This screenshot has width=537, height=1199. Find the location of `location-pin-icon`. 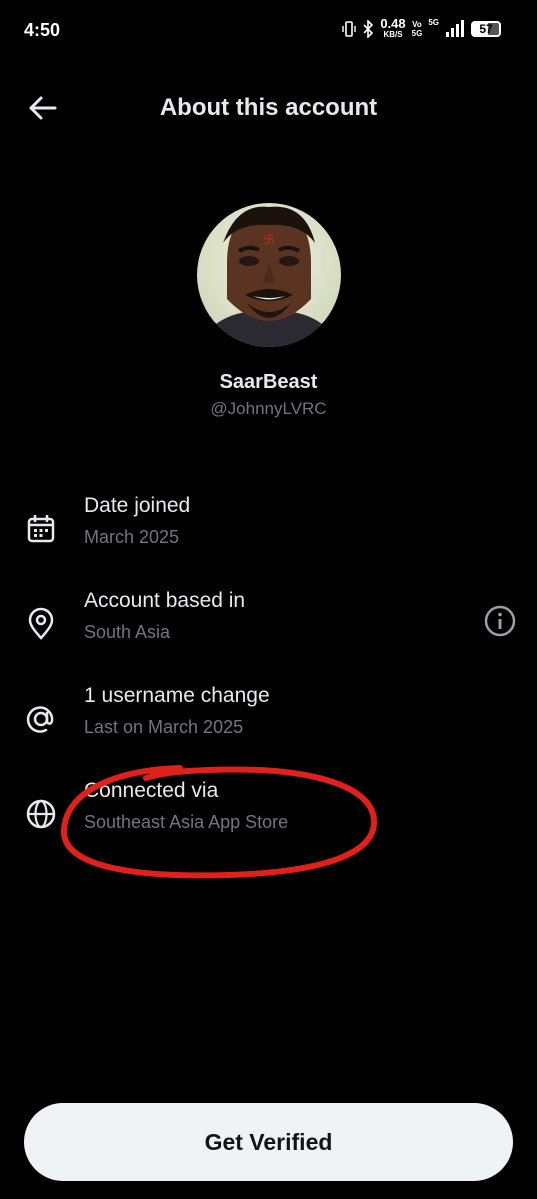

location-pin-icon is located at coordinates (41, 623).